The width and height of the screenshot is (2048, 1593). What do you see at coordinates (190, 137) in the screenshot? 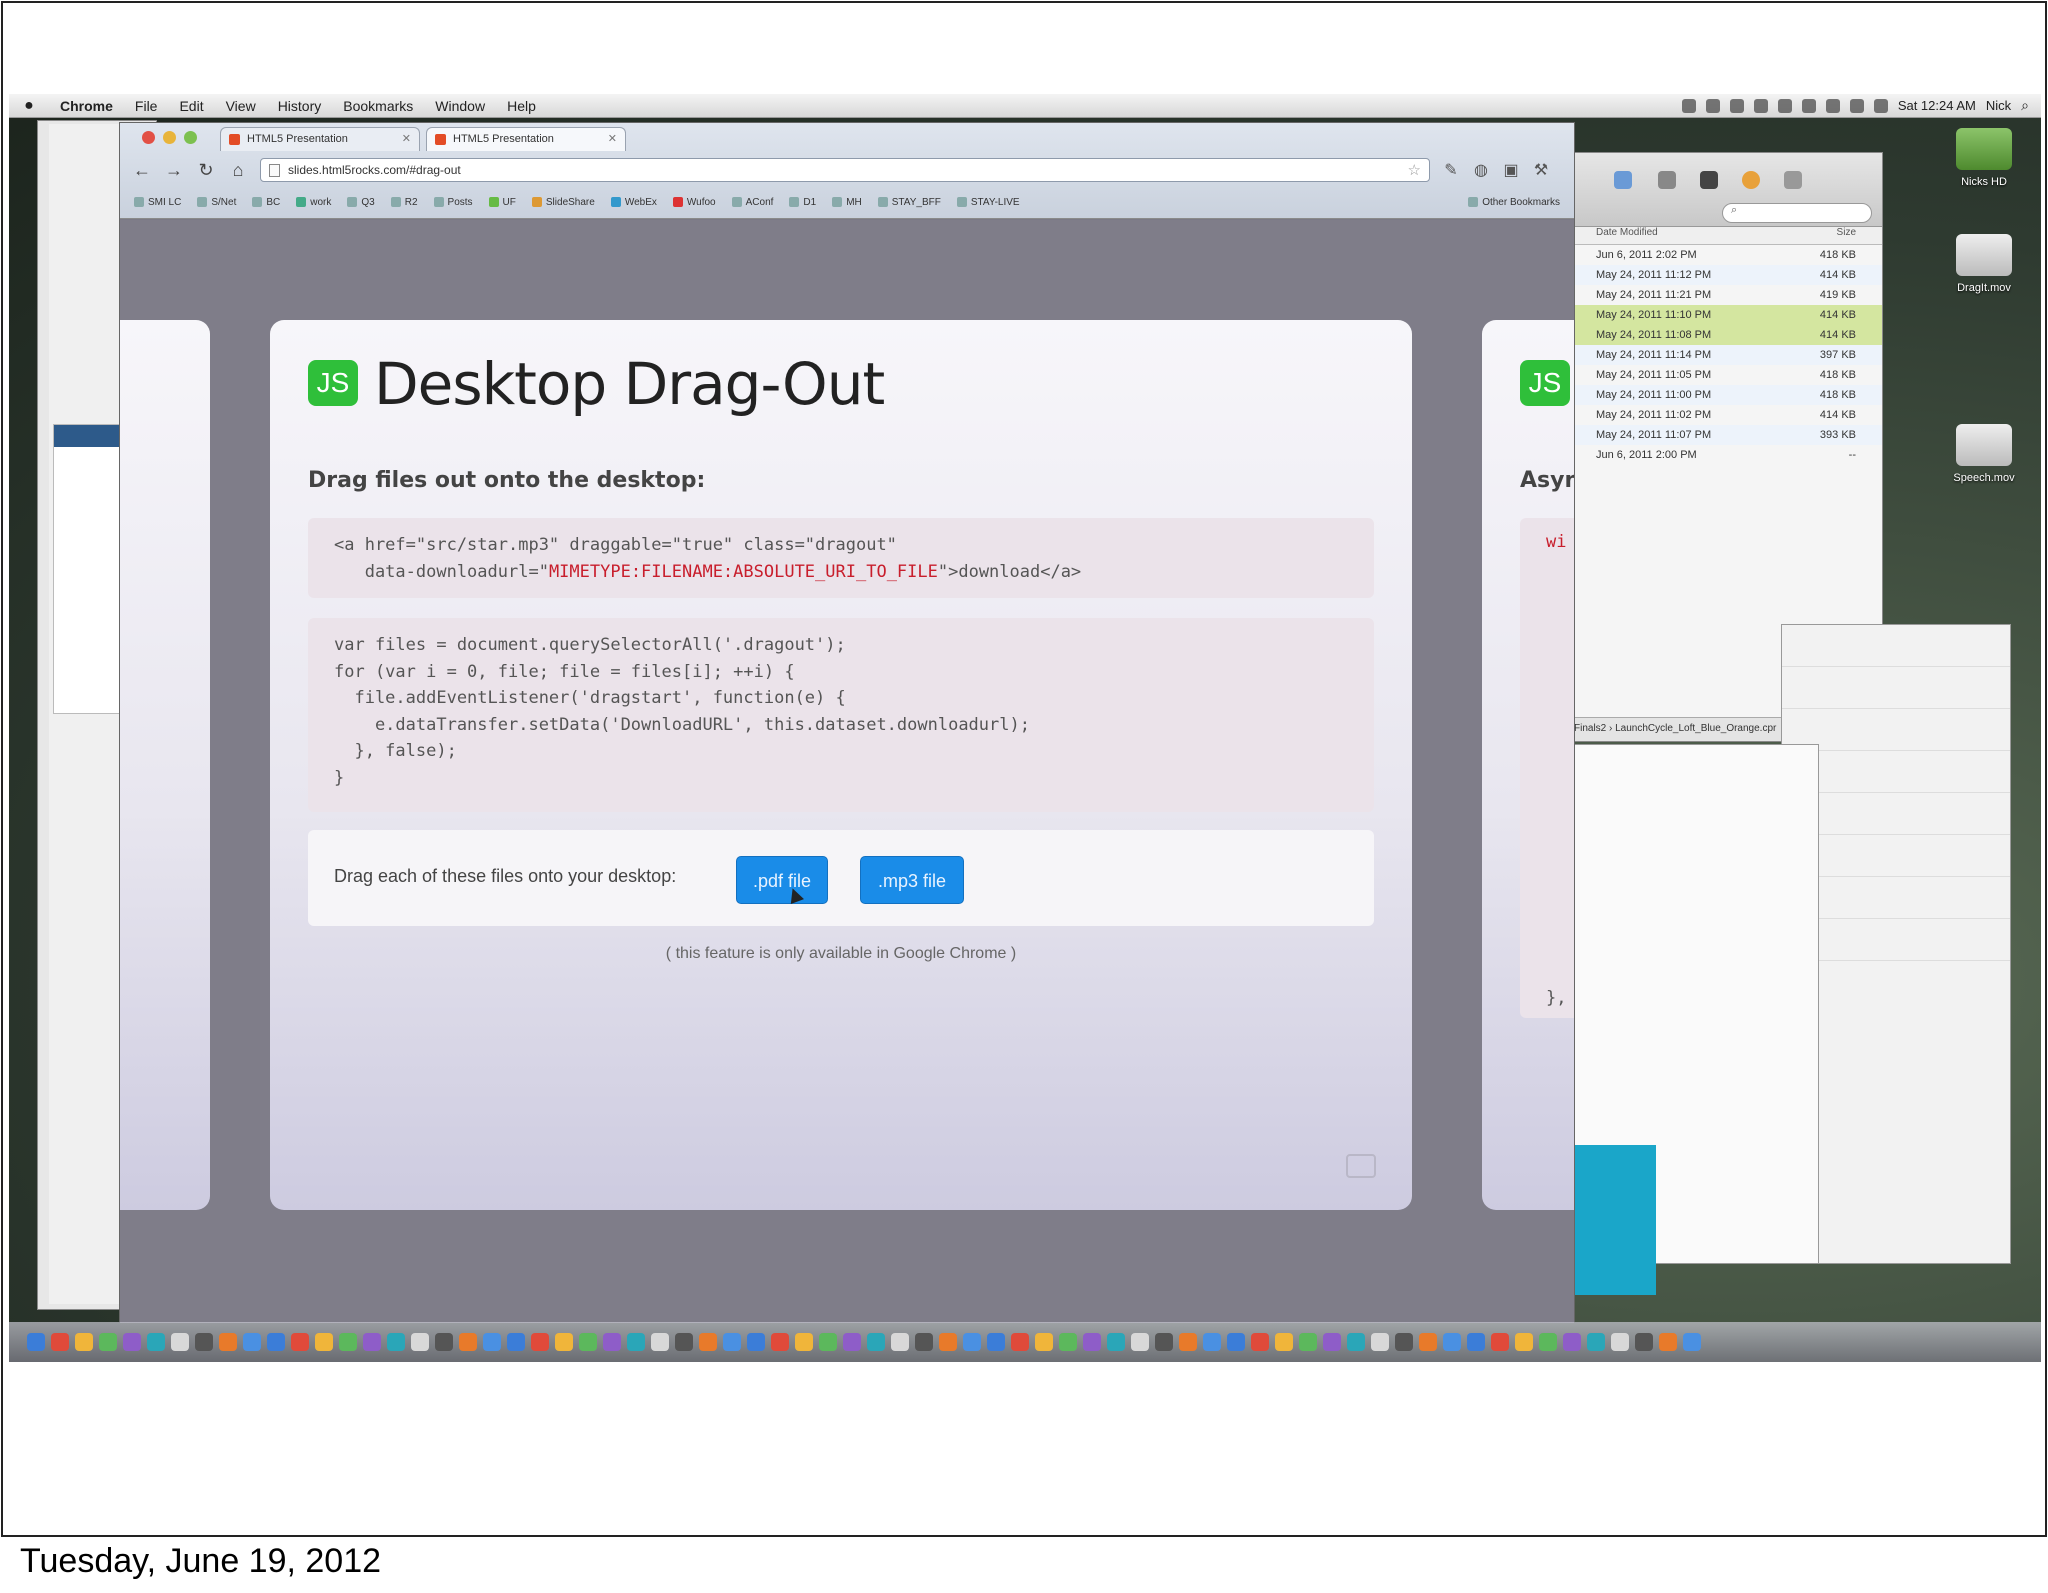
I see `zoom-window-button` at bounding box center [190, 137].